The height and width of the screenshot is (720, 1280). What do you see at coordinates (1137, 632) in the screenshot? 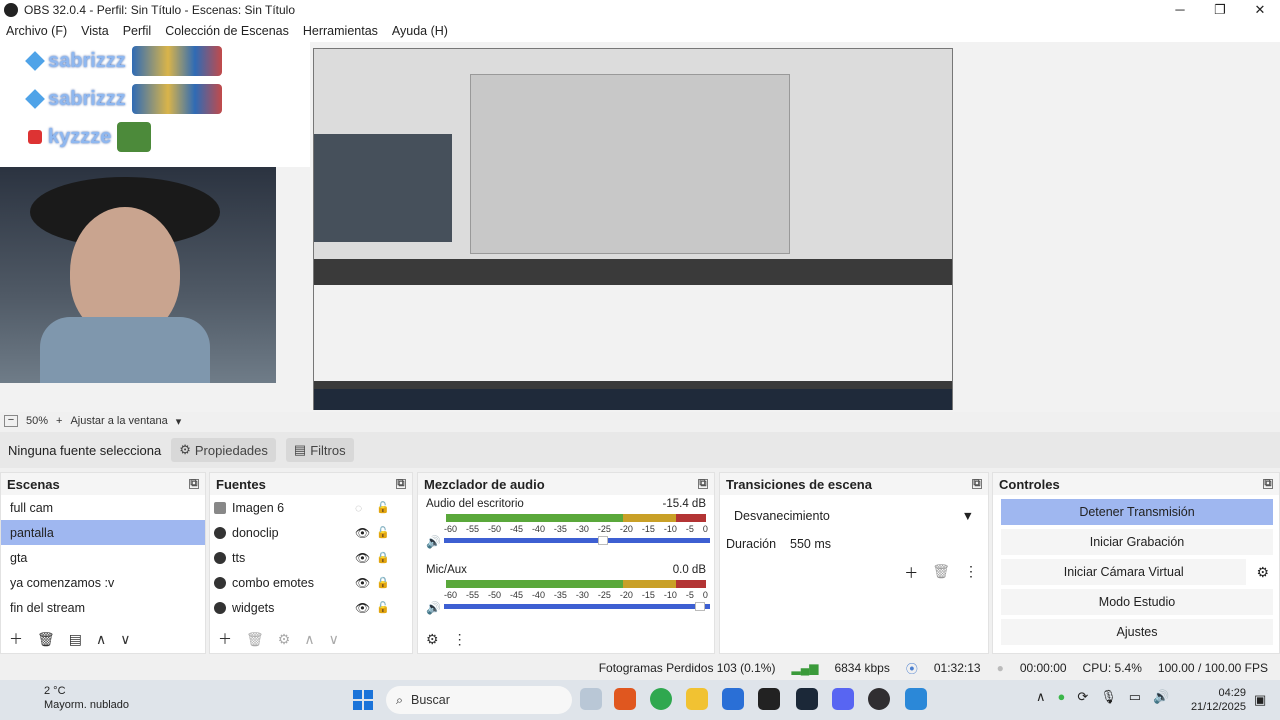
I see `settings-button: Ajustes` at bounding box center [1137, 632].